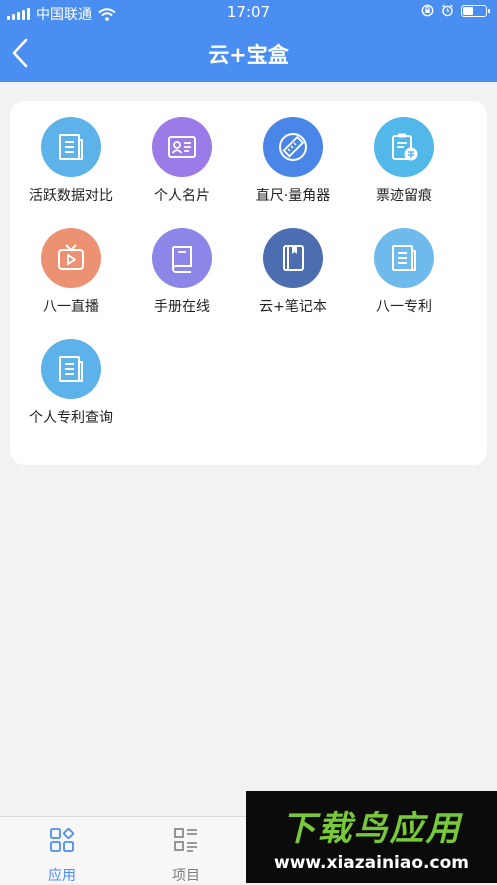  I want to click on app-label: 个人专利查询, so click(71, 418).